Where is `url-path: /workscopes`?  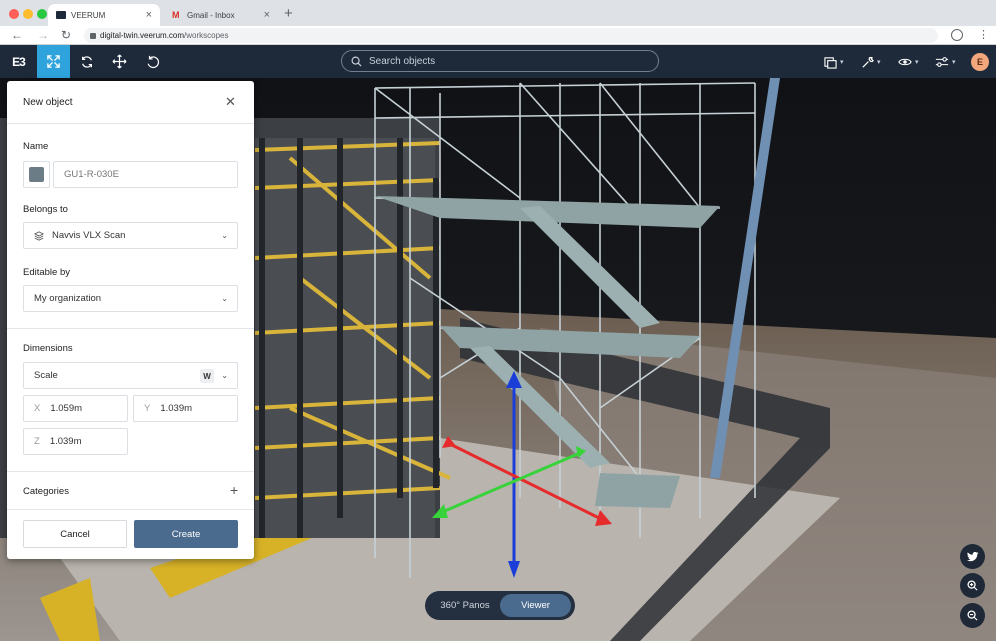 url-path: /workscopes is located at coordinates (206, 35).